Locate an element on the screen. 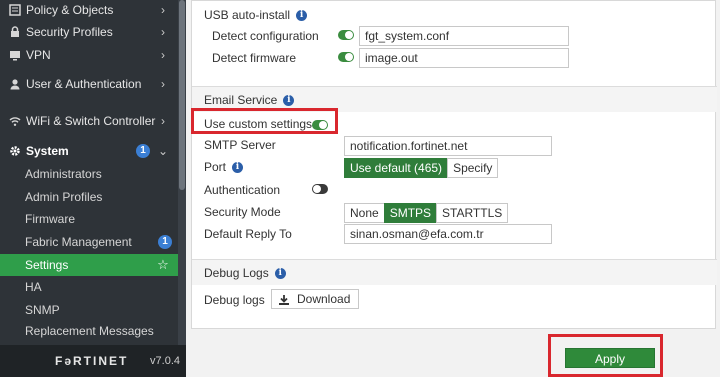  sidebar-item-label: Policy & Objects is located at coordinates (70, 9).